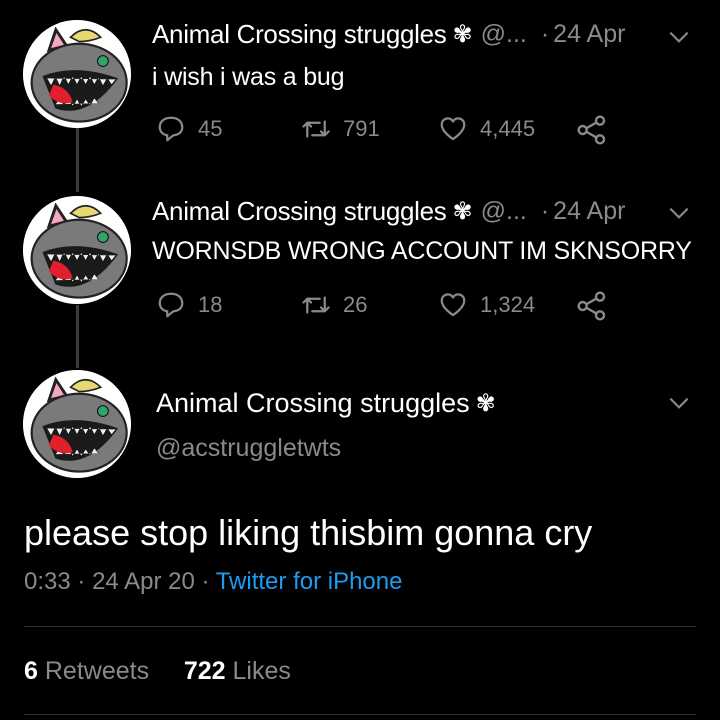  Describe the element at coordinates (308, 532) in the screenshot. I see `main-tweet-text: please stop liking thisbim gonna cry` at that location.